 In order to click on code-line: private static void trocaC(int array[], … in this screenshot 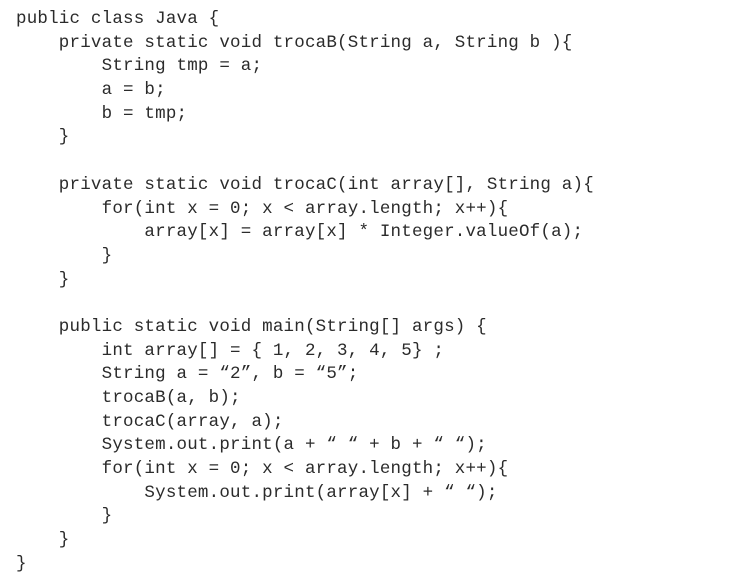, I will do `click(305, 184)`.